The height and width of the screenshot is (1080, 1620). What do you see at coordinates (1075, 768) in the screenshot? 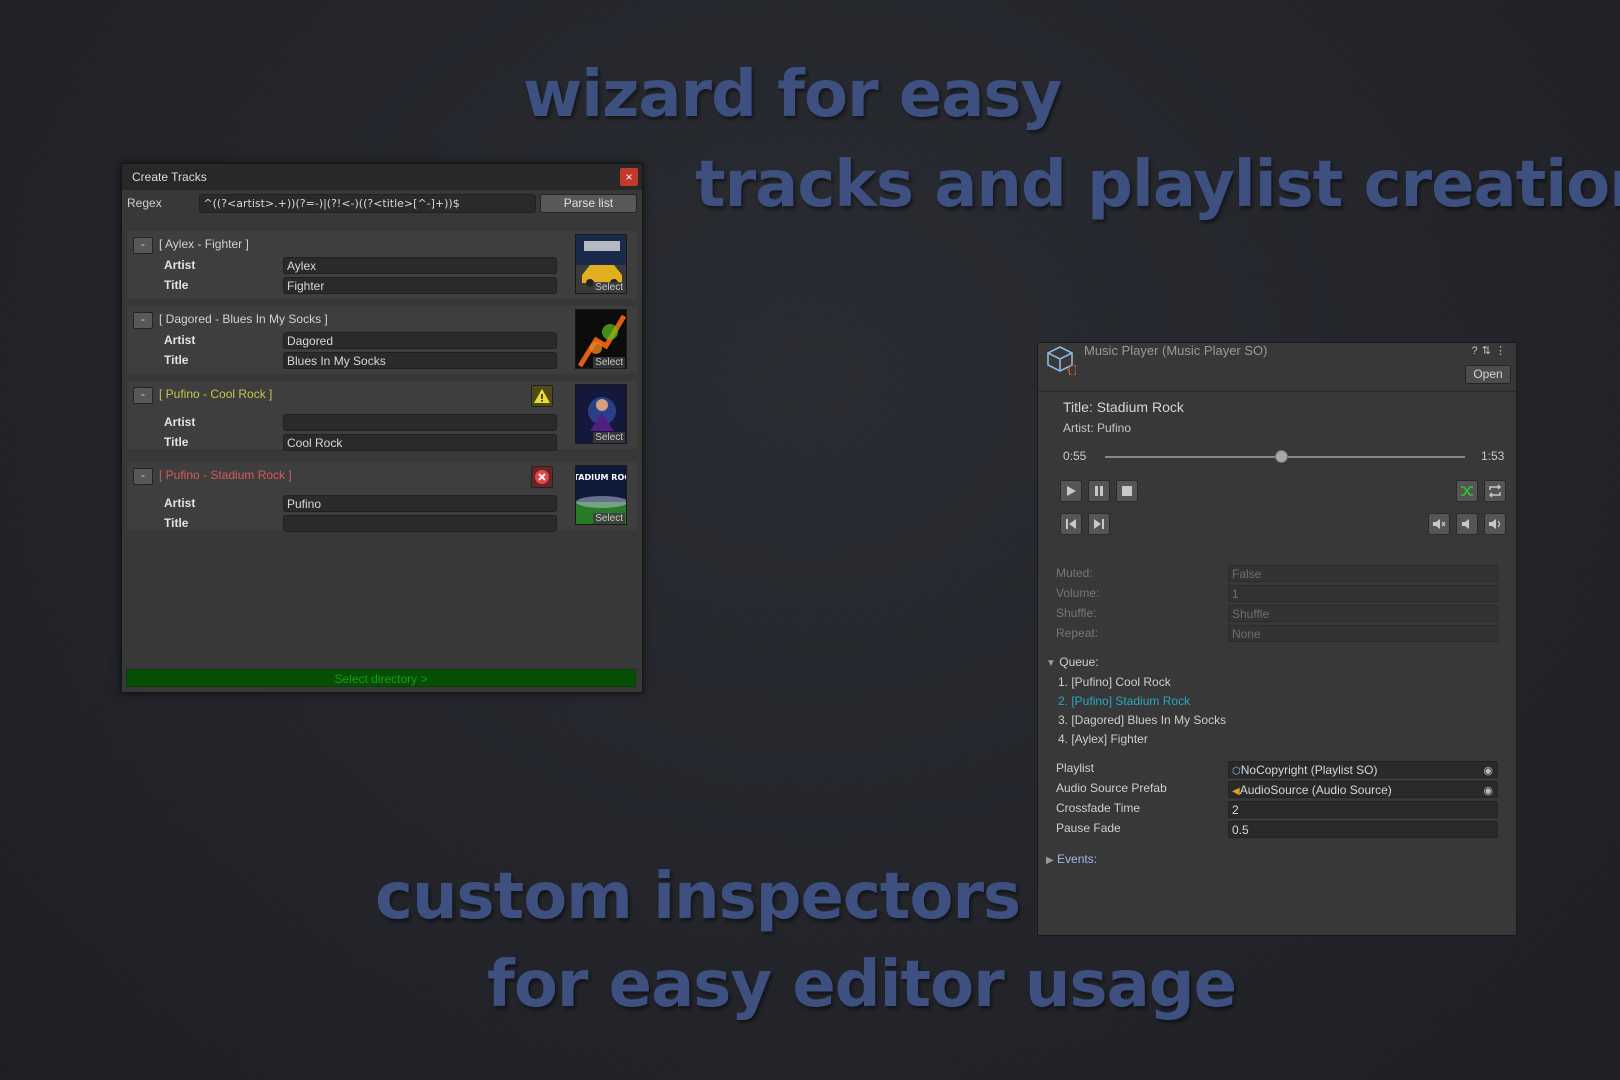
I see `playlist-label: Playlist` at bounding box center [1075, 768].